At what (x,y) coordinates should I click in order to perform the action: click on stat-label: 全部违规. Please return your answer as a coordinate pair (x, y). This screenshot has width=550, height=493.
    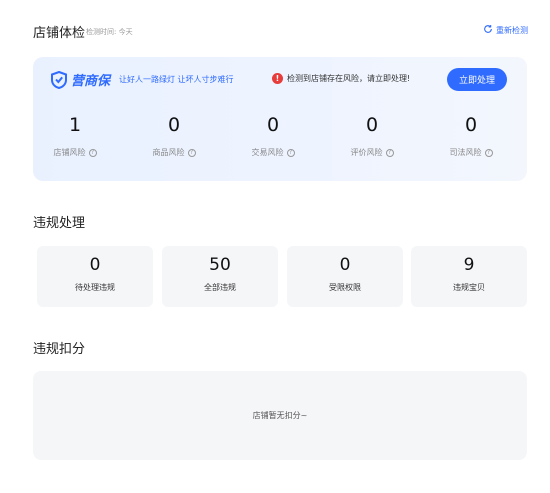
    Looking at the image, I should click on (220, 287).